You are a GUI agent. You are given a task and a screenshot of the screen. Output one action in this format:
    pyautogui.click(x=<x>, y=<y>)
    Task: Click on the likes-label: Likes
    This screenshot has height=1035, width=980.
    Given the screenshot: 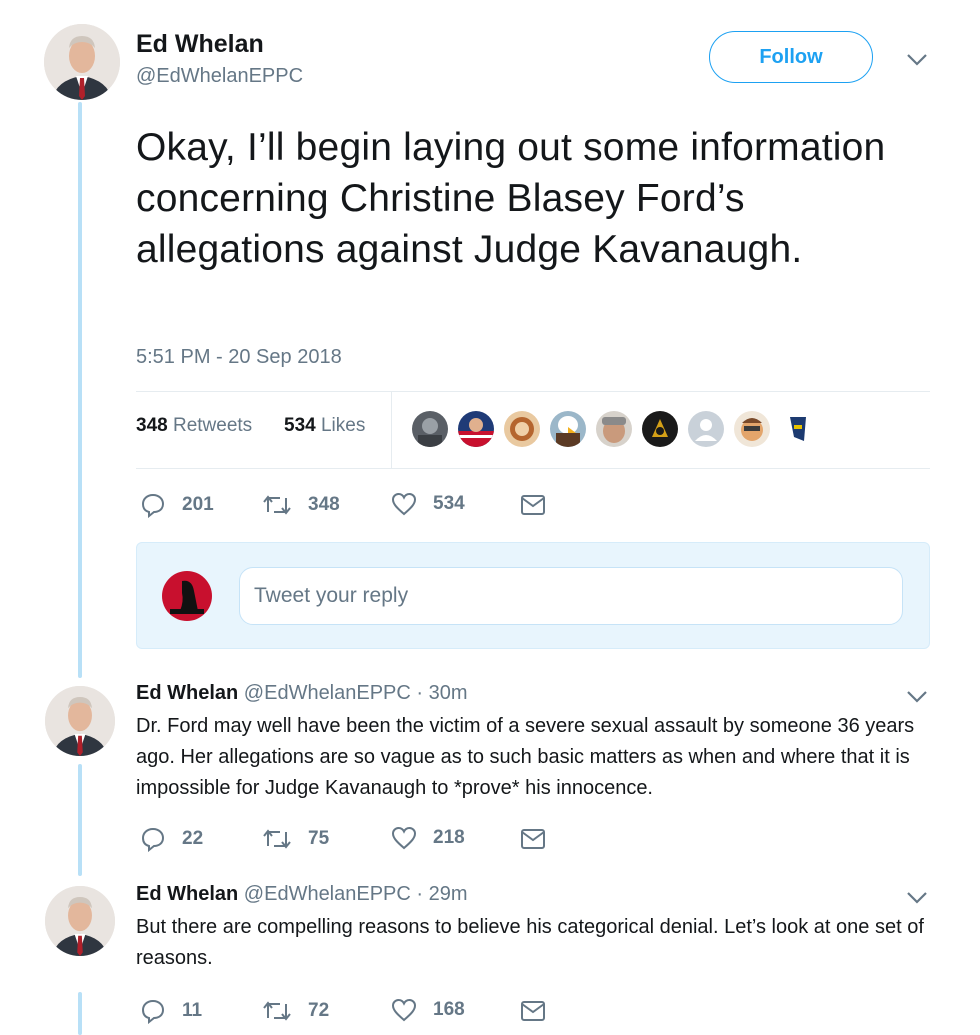 What is the action you would take?
    pyautogui.click(x=343, y=425)
    